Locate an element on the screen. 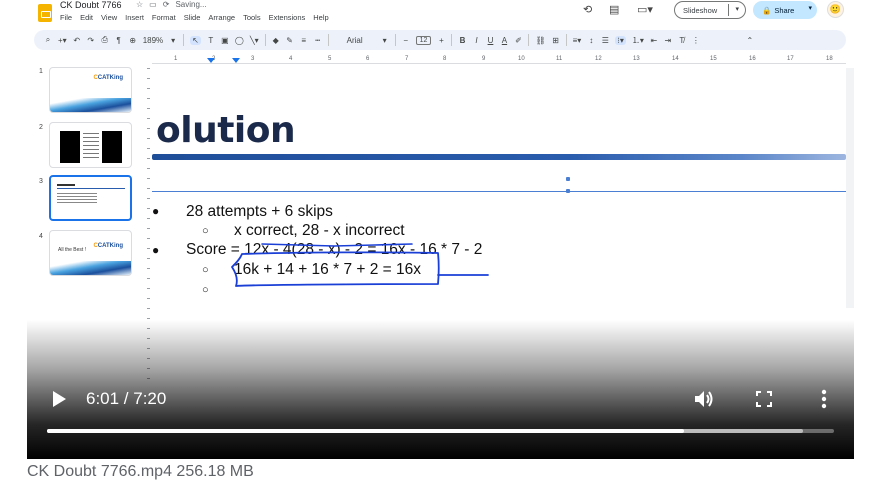 Image resolution: width=881 pixels, height=491 pixels. meet-video-icon: ▭▾ is located at coordinates (645, 9).